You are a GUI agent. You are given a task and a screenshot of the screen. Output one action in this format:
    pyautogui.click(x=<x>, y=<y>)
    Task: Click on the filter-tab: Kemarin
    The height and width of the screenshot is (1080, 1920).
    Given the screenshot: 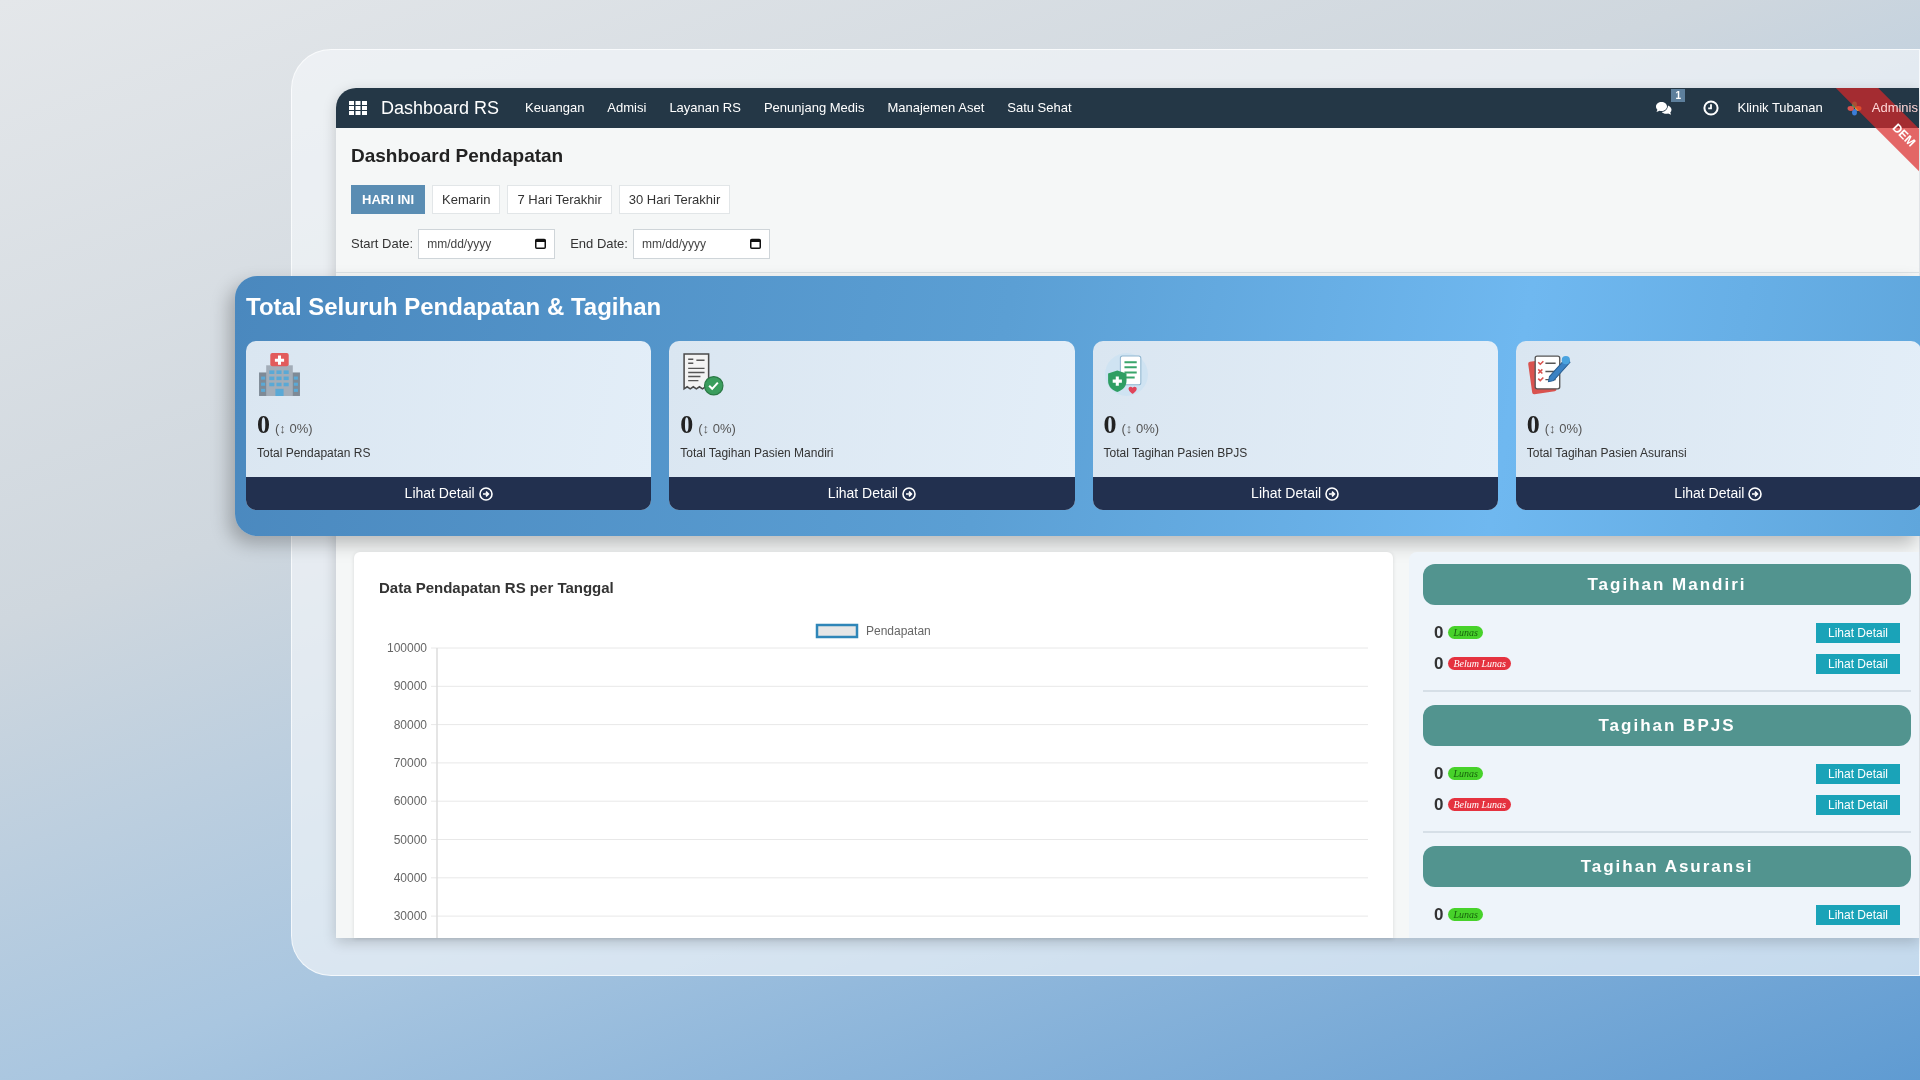 What is the action you would take?
    pyautogui.click(x=466, y=199)
    